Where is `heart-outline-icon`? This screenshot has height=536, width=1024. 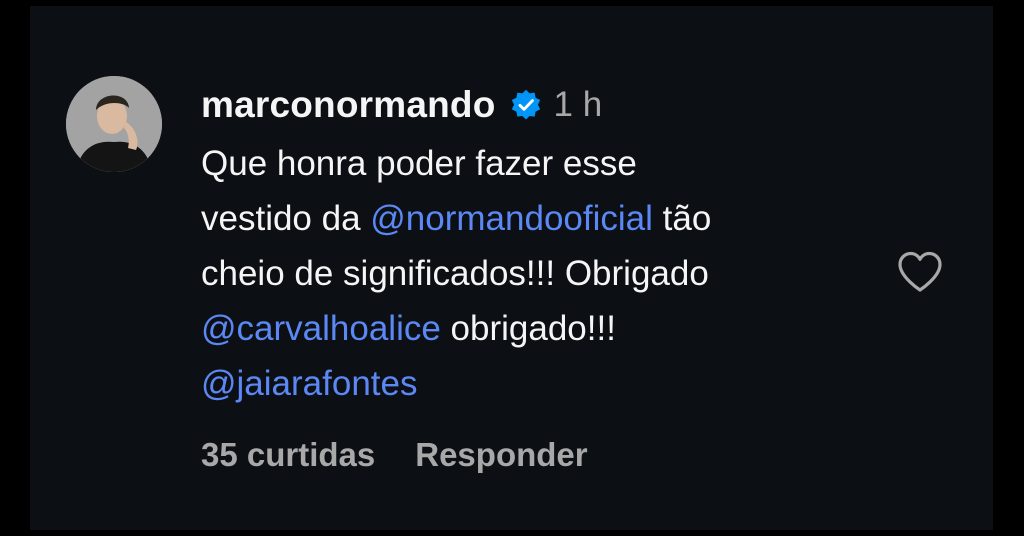 heart-outline-icon is located at coordinates (920, 272).